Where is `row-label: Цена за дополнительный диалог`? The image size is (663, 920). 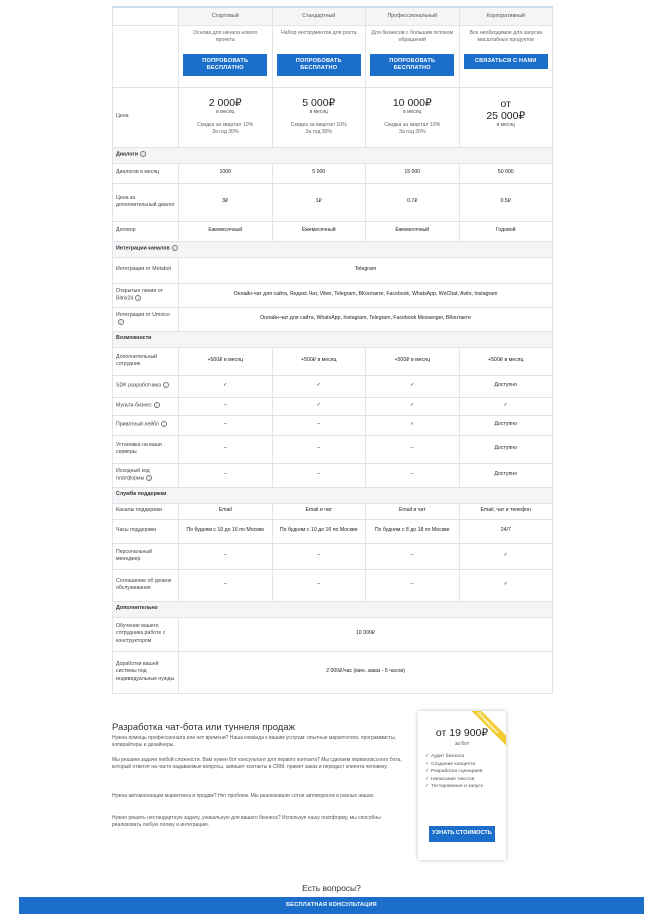 row-label: Цена за дополнительный диалог is located at coordinates (145, 201).